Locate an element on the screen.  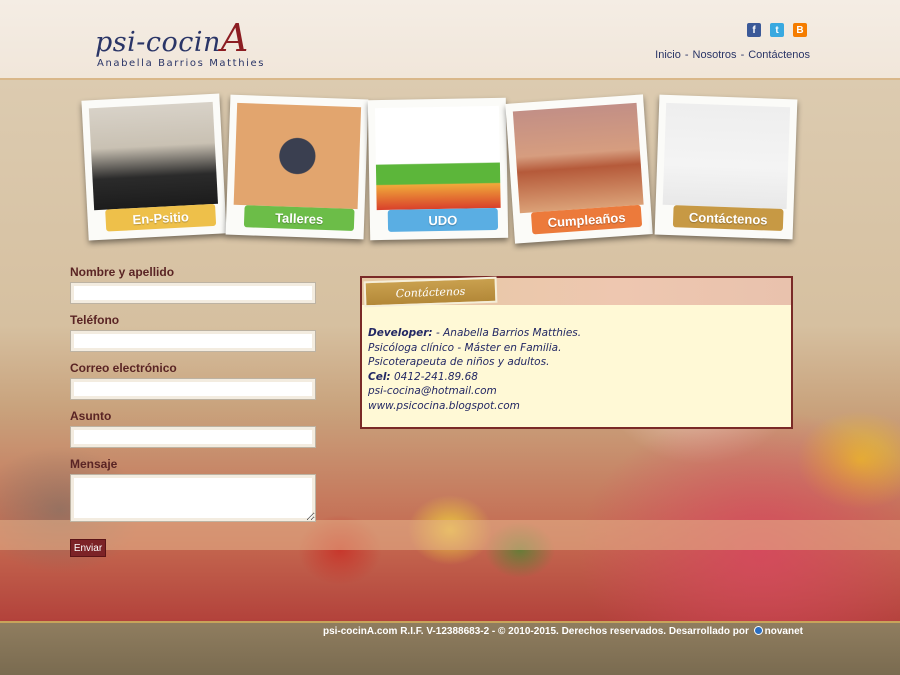
social-links: f t B is located at coordinates (777, 30).